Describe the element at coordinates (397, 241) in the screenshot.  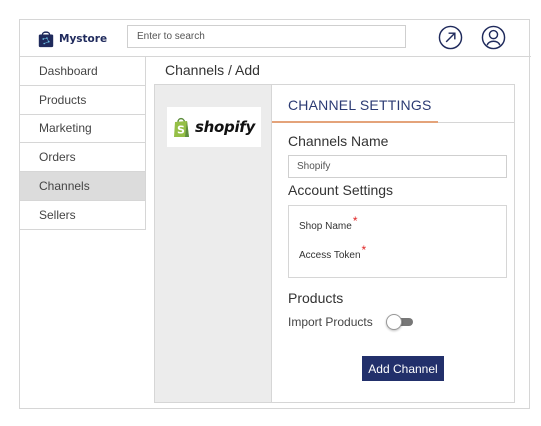
I see `account-settings-box: Shop Name* Access Token*` at that location.